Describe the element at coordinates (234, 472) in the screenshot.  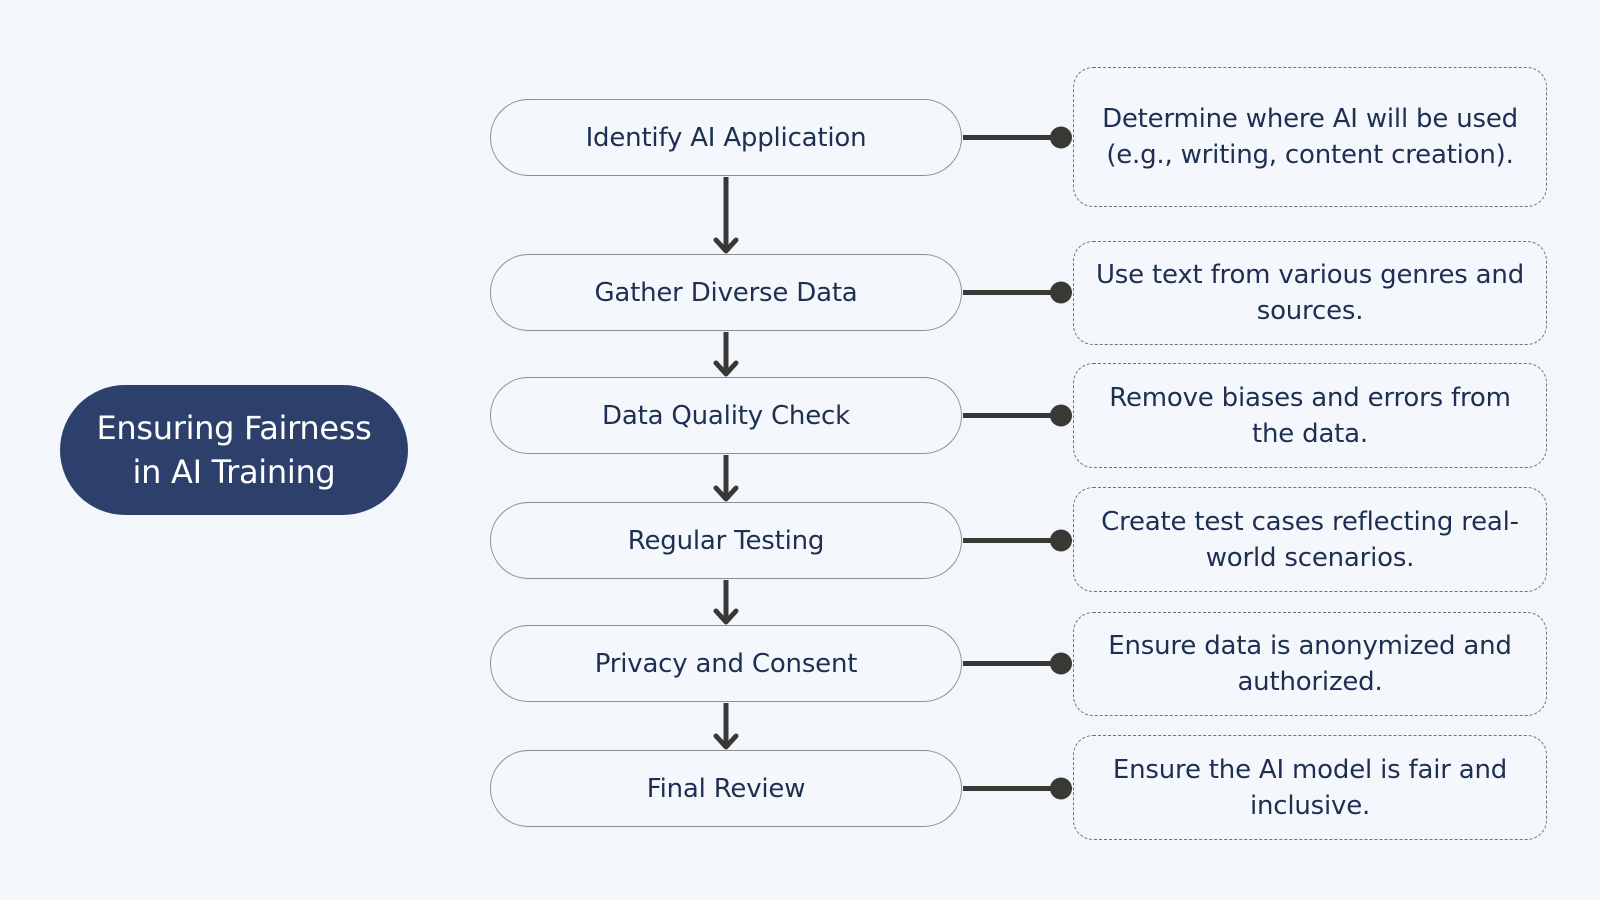
I see `title-line-2: in AI Training` at that location.